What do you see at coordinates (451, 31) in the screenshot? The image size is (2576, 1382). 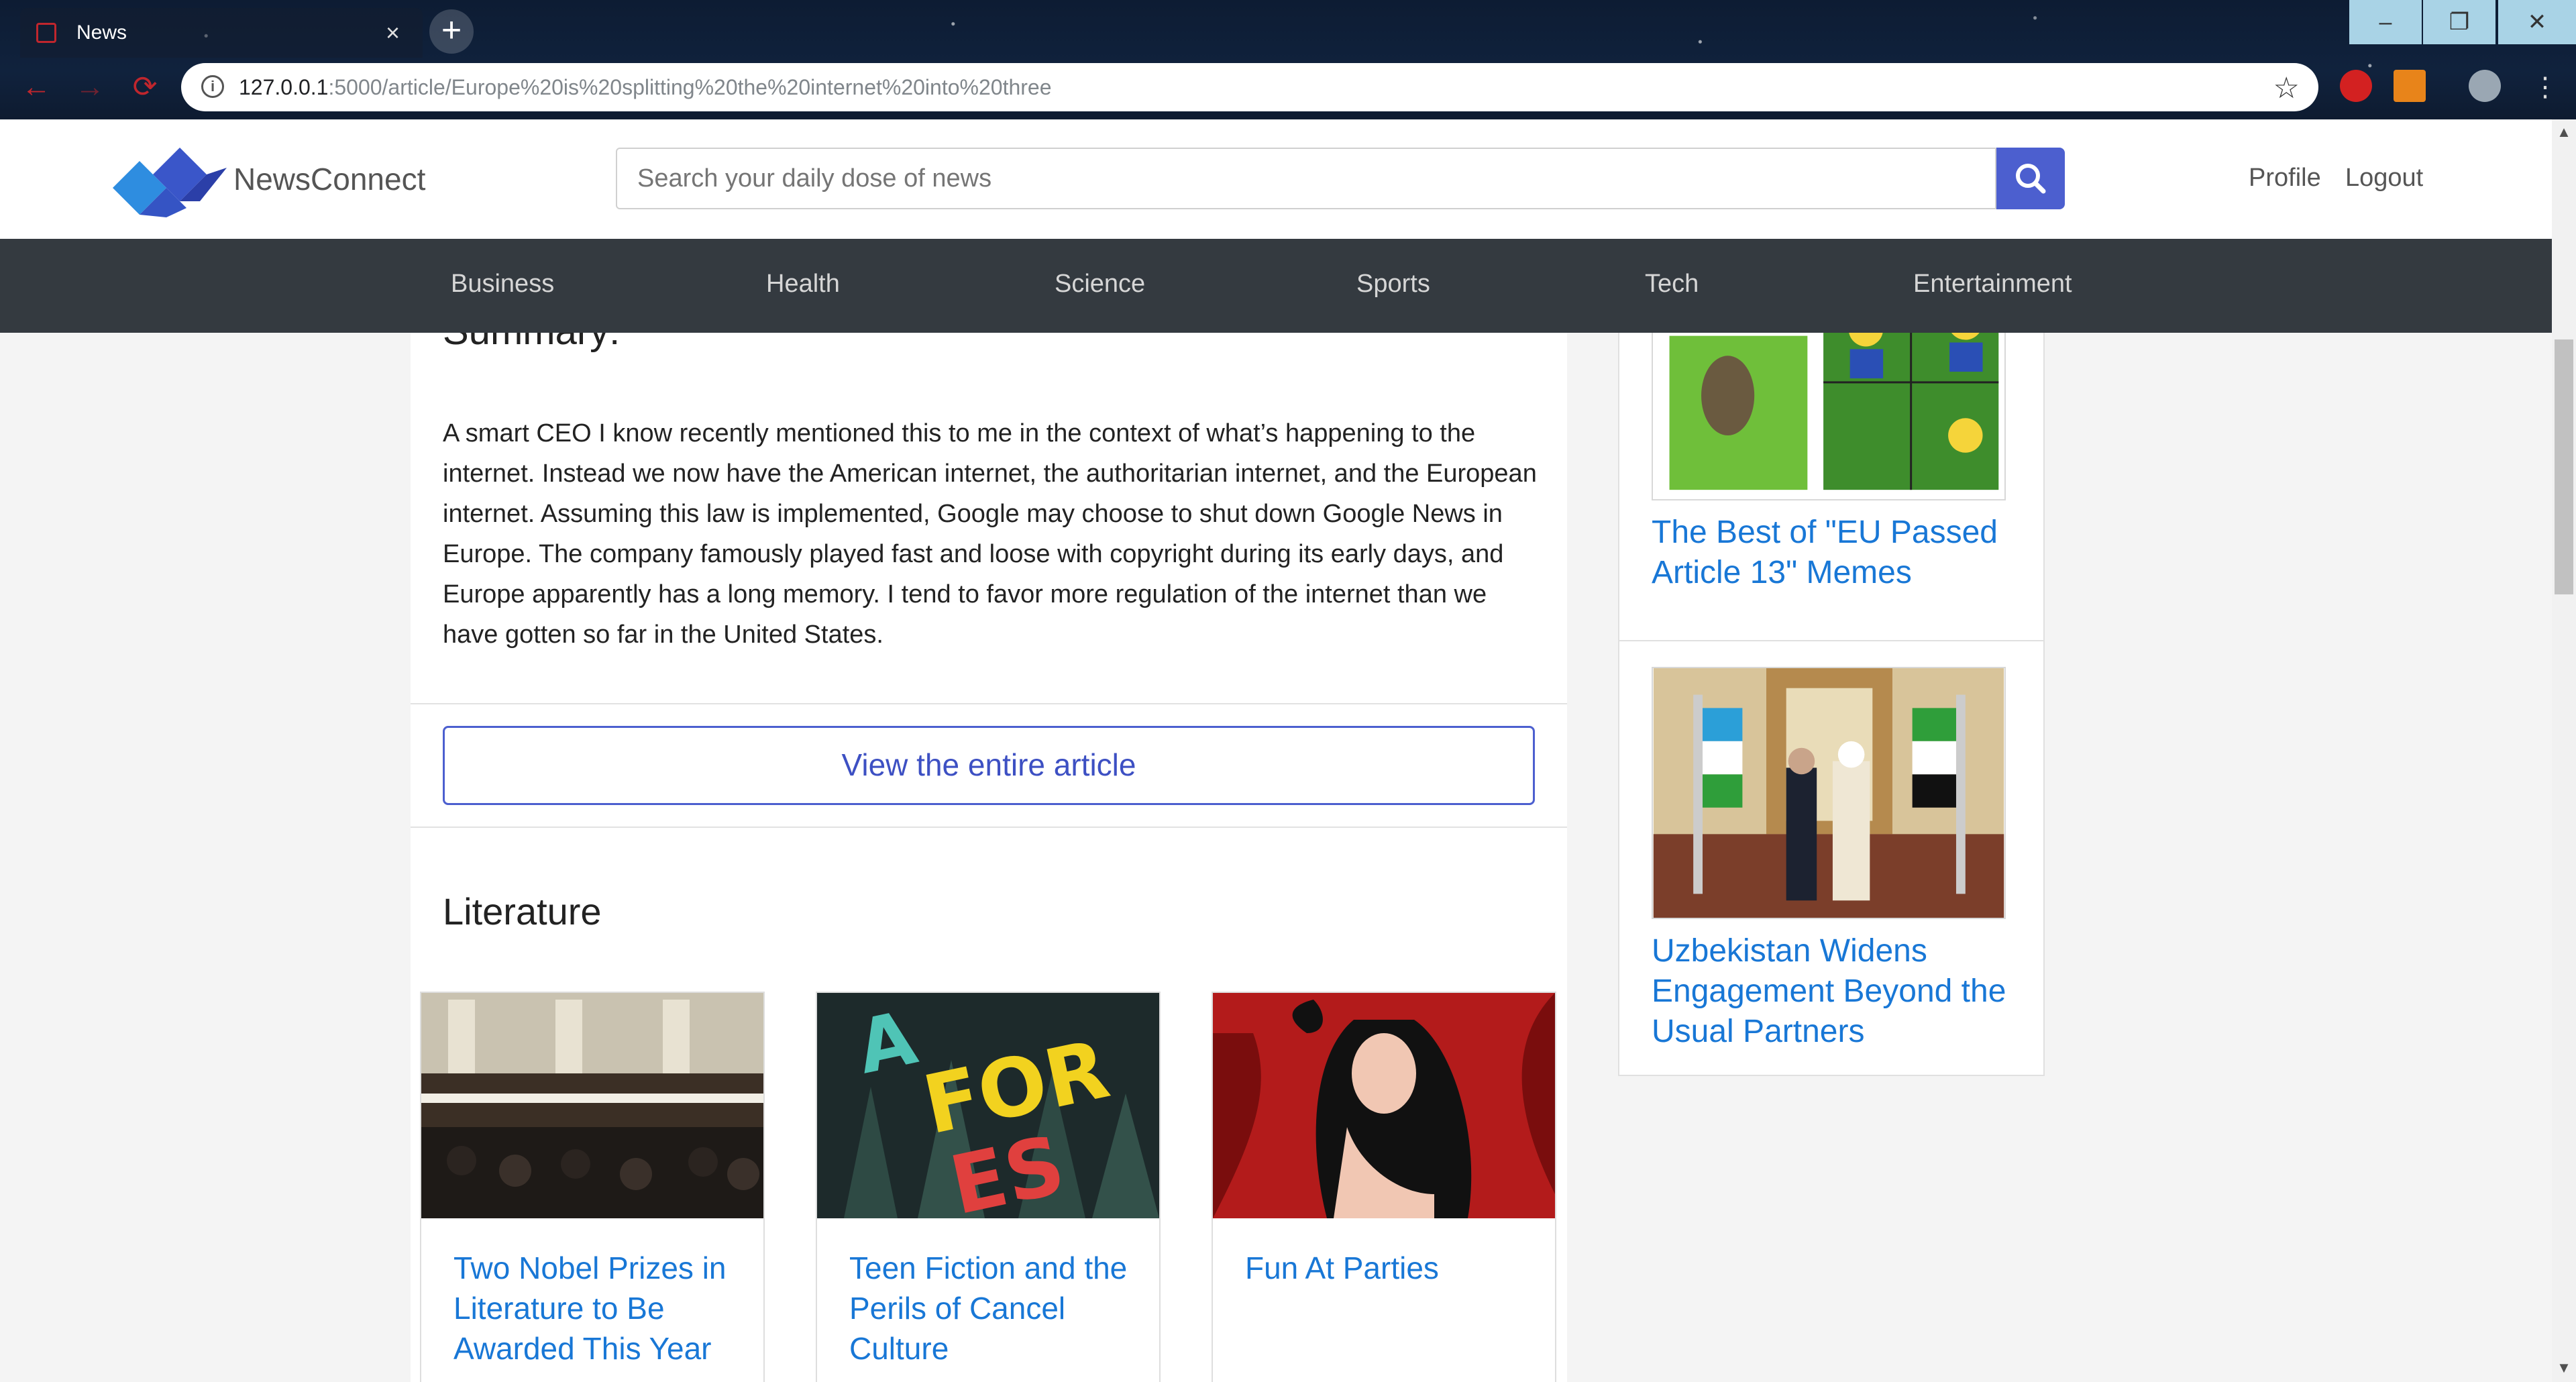 I see `new-tab-button: +` at bounding box center [451, 31].